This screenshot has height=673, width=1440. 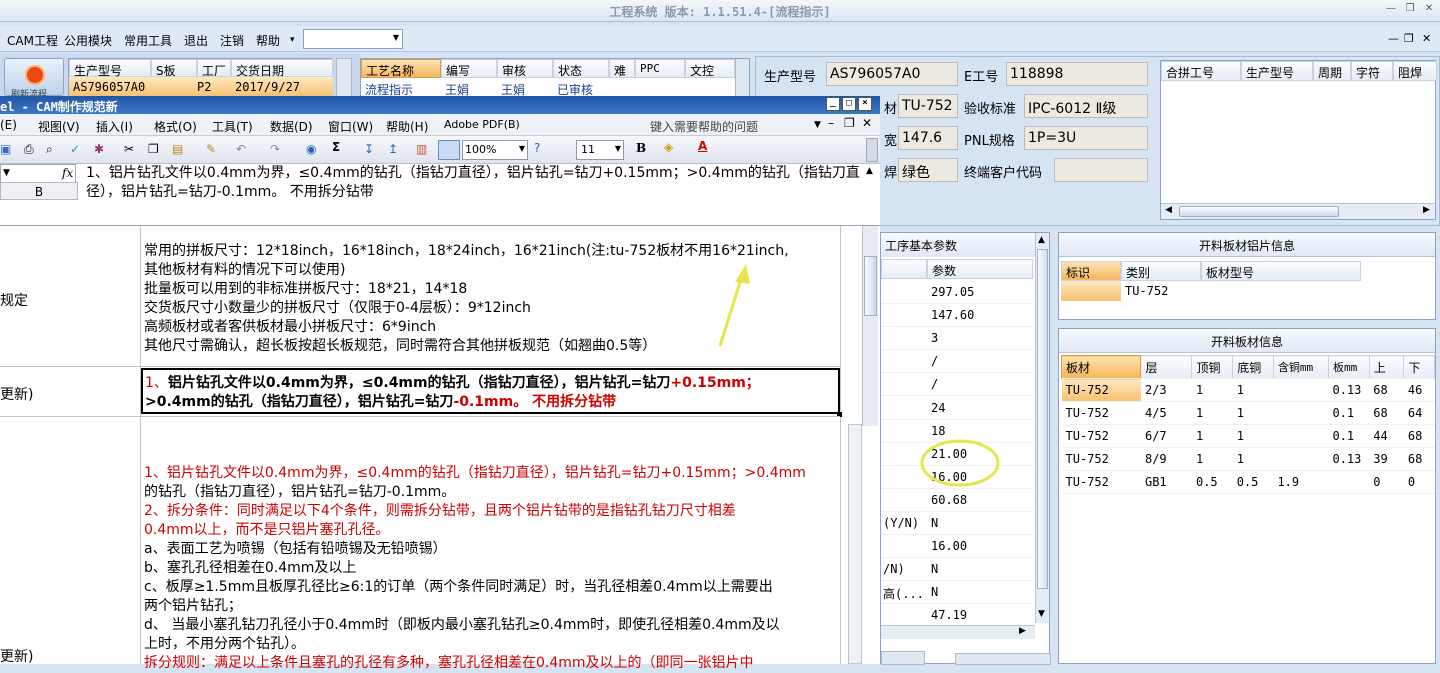 What do you see at coordinates (859, 375) in the screenshot?
I see `annotation-layer` at bounding box center [859, 375].